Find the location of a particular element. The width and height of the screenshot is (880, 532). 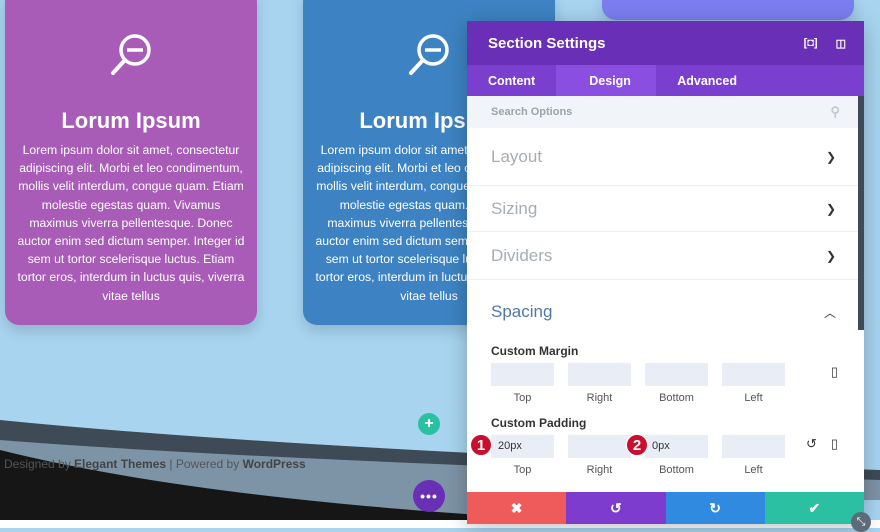

wordpress-link: WordPress is located at coordinates (274, 464).